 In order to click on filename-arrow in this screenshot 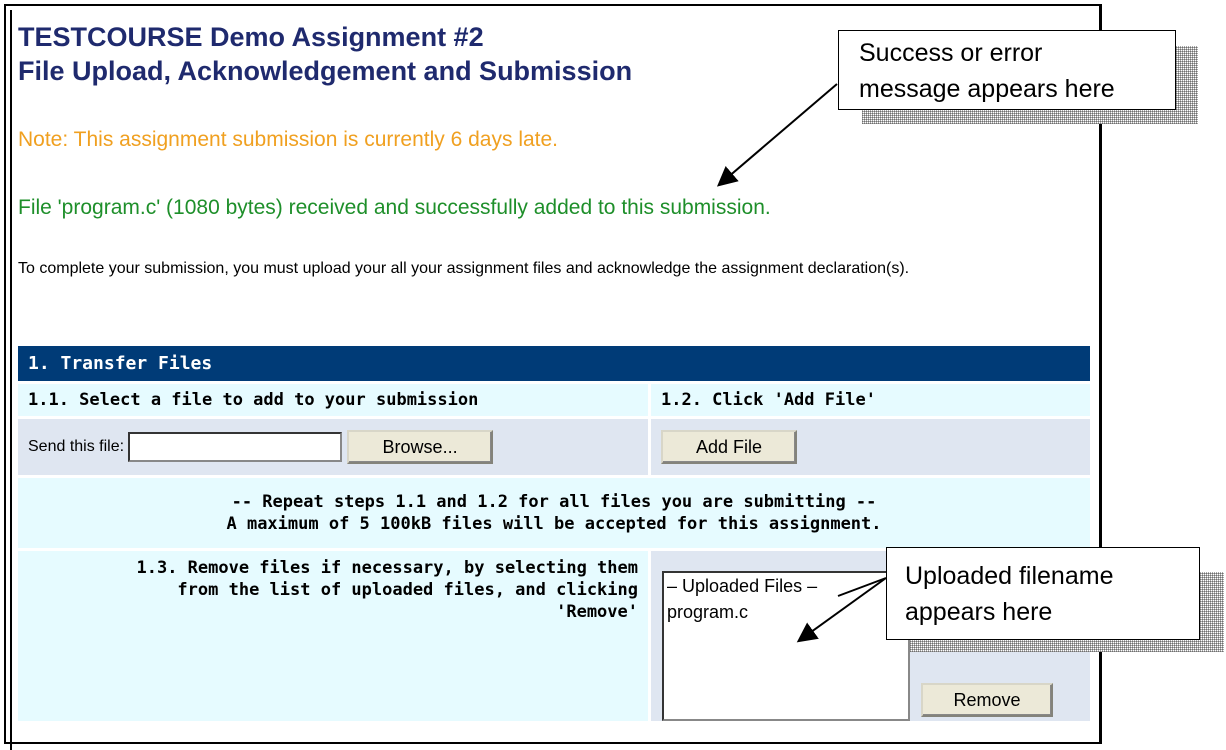, I will do `click(841, 610)`.